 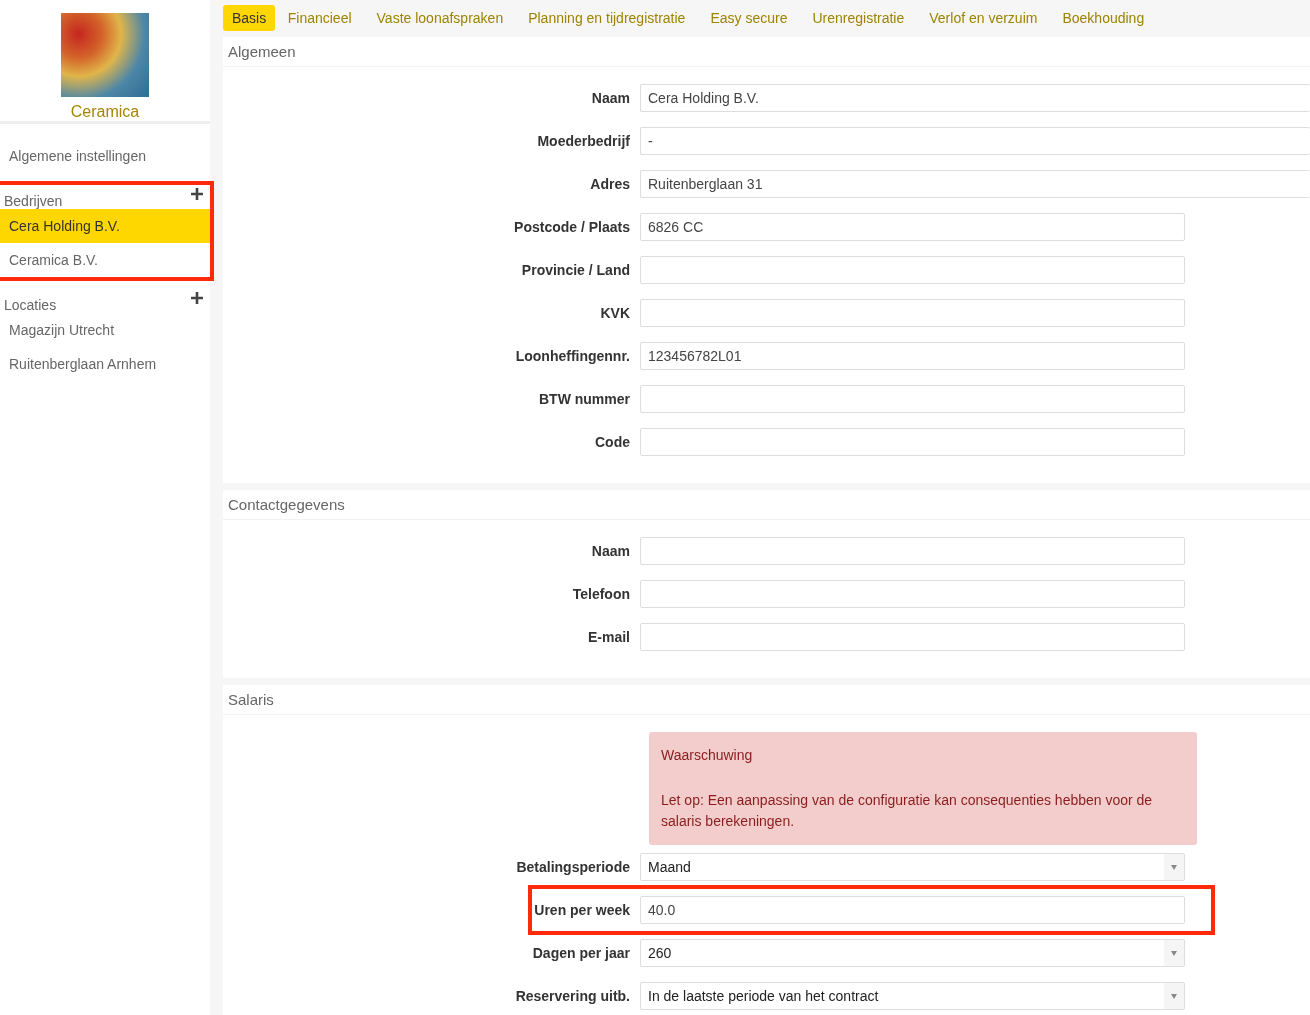 I want to click on field-label: Telefoon, so click(x=601, y=594).